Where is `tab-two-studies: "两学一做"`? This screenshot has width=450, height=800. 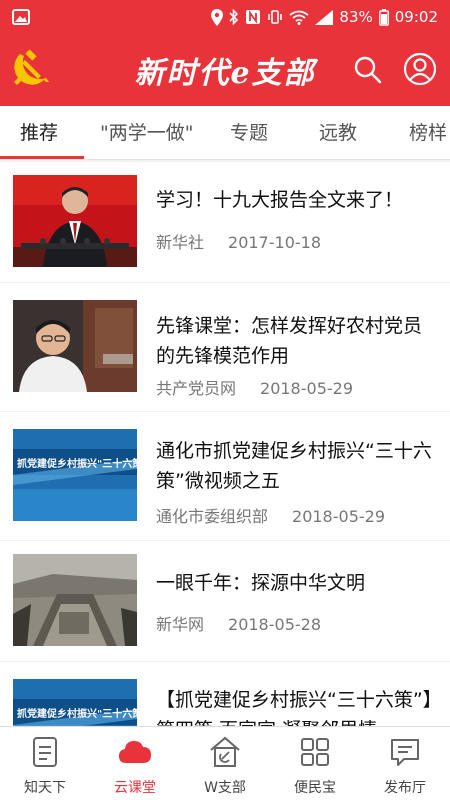 tab-two-studies: "两学一做" is located at coordinates (146, 133).